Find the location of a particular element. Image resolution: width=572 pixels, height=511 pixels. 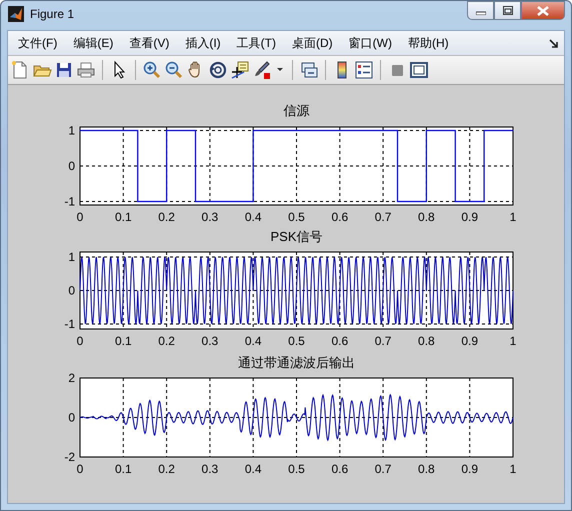

menu-item: 查看(V) is located at coordinates (149, 43).